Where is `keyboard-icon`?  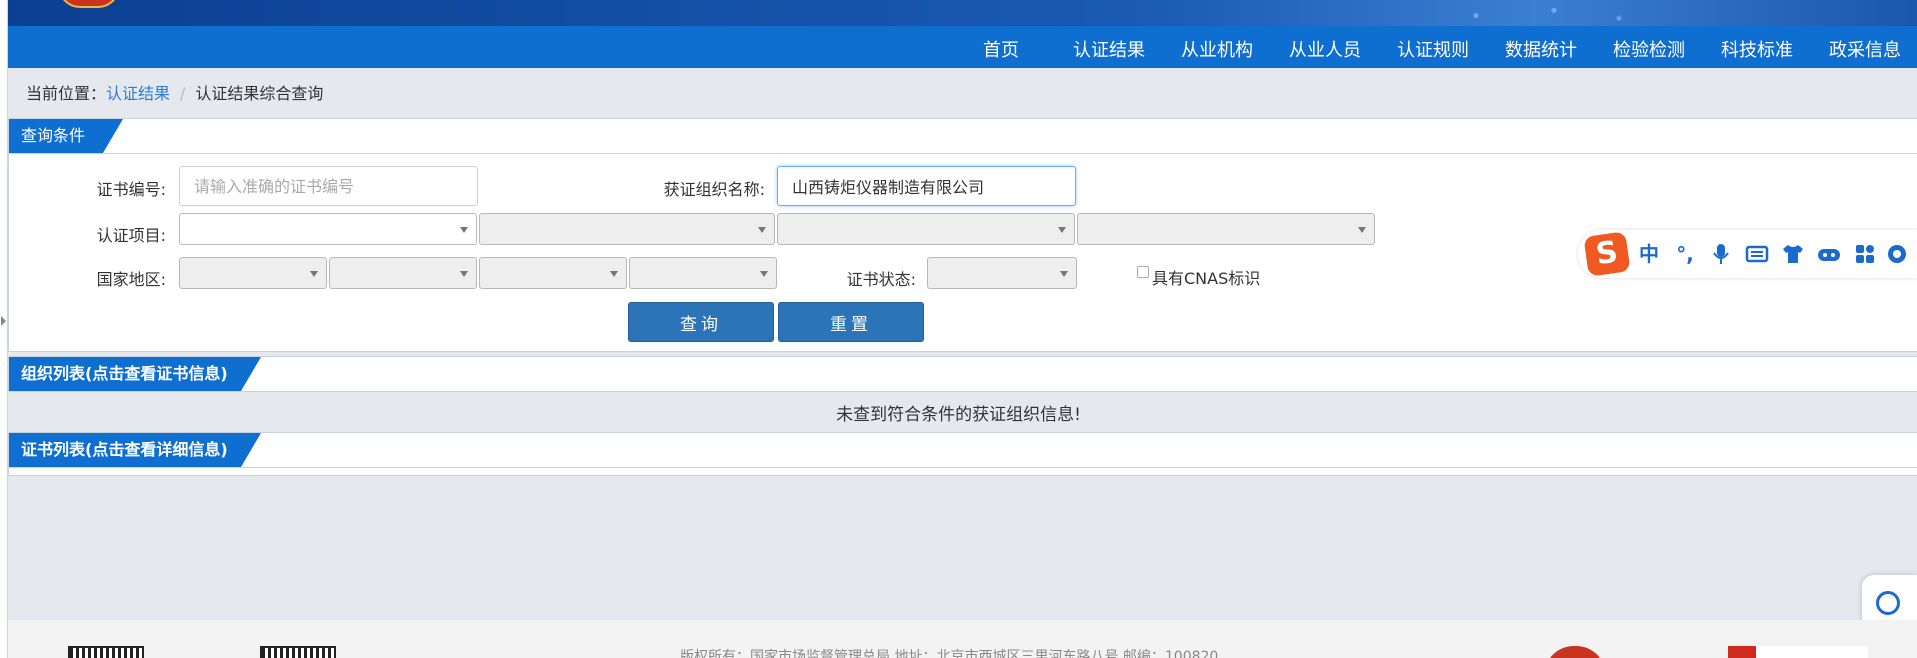 keyboard-icon is located at coordinates (1757, 254).